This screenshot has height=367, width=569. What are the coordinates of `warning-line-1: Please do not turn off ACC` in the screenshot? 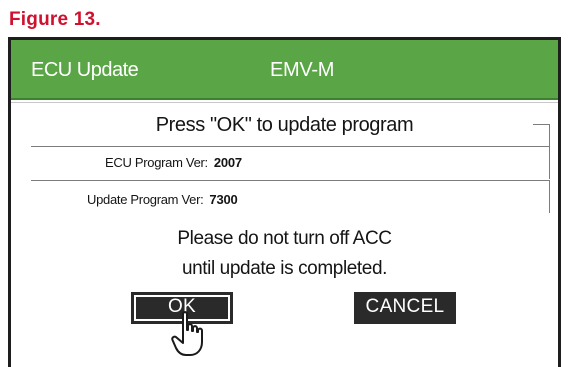 It's located at (284, 238).